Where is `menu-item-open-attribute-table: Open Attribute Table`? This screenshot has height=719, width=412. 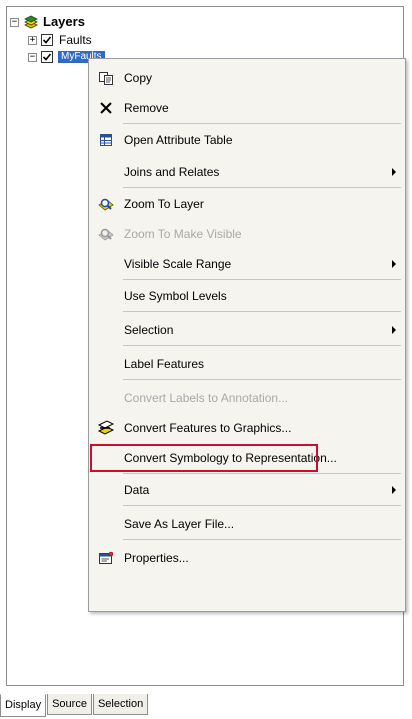 menu-item-open-attribute-table: Open Attribute Table is located at coordinates (247, 140).